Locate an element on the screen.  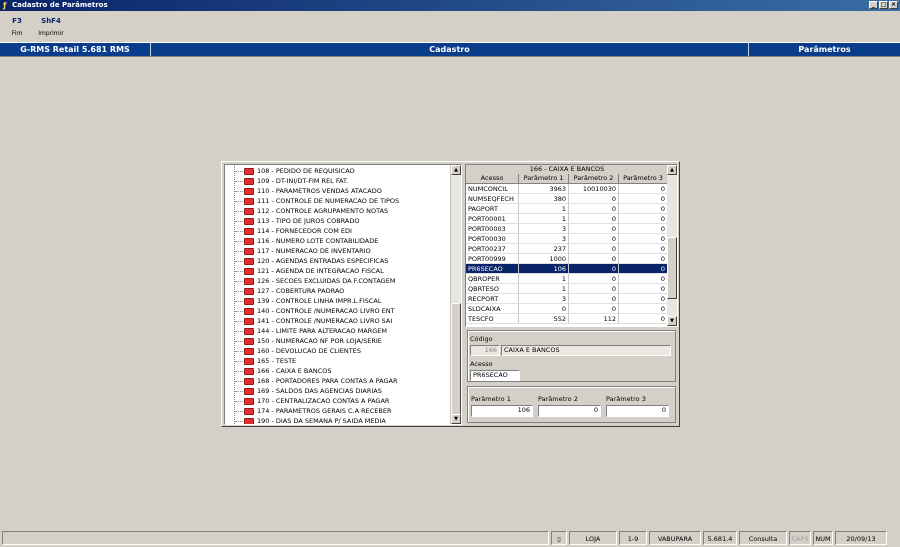
param2-label: Parâmetro 2 is located at coordinates (558, 399).